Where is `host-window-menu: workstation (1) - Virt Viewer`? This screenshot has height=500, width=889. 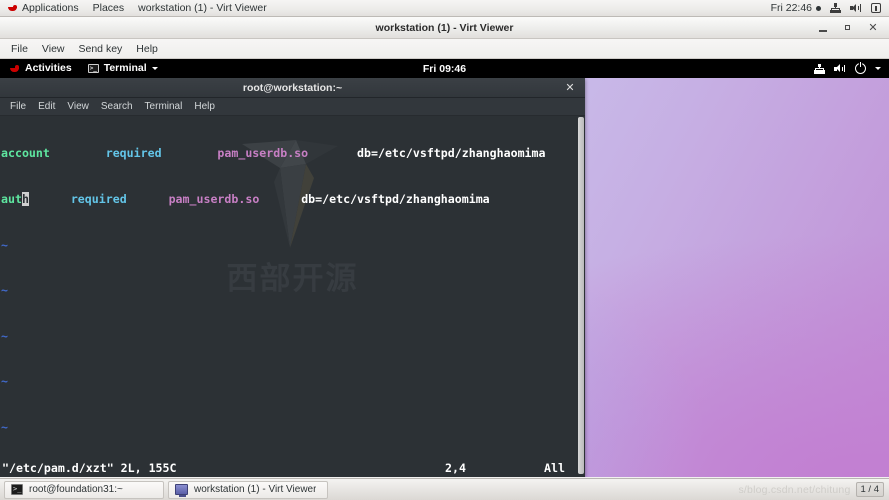
host-window-menu: workstation (1) - Virt Viewer is located at coordinates (202, 8).